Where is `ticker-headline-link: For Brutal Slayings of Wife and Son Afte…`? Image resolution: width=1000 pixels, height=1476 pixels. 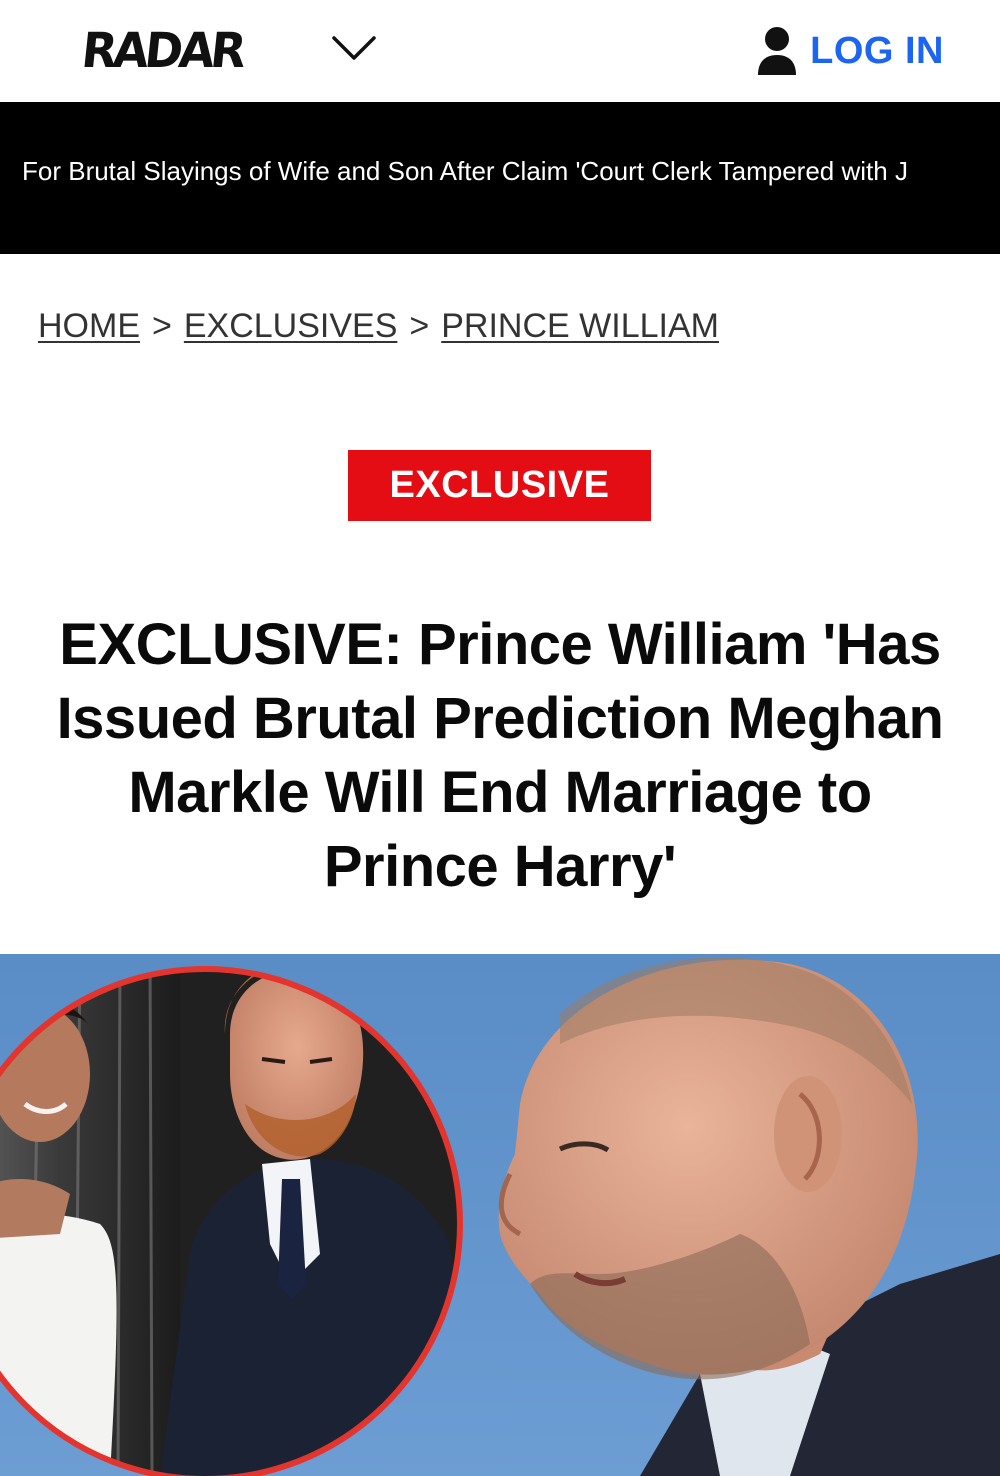 ticker-headline-link: For Brutal Slayings of Wife and Son Afte… is located at coordinates (465, 171).